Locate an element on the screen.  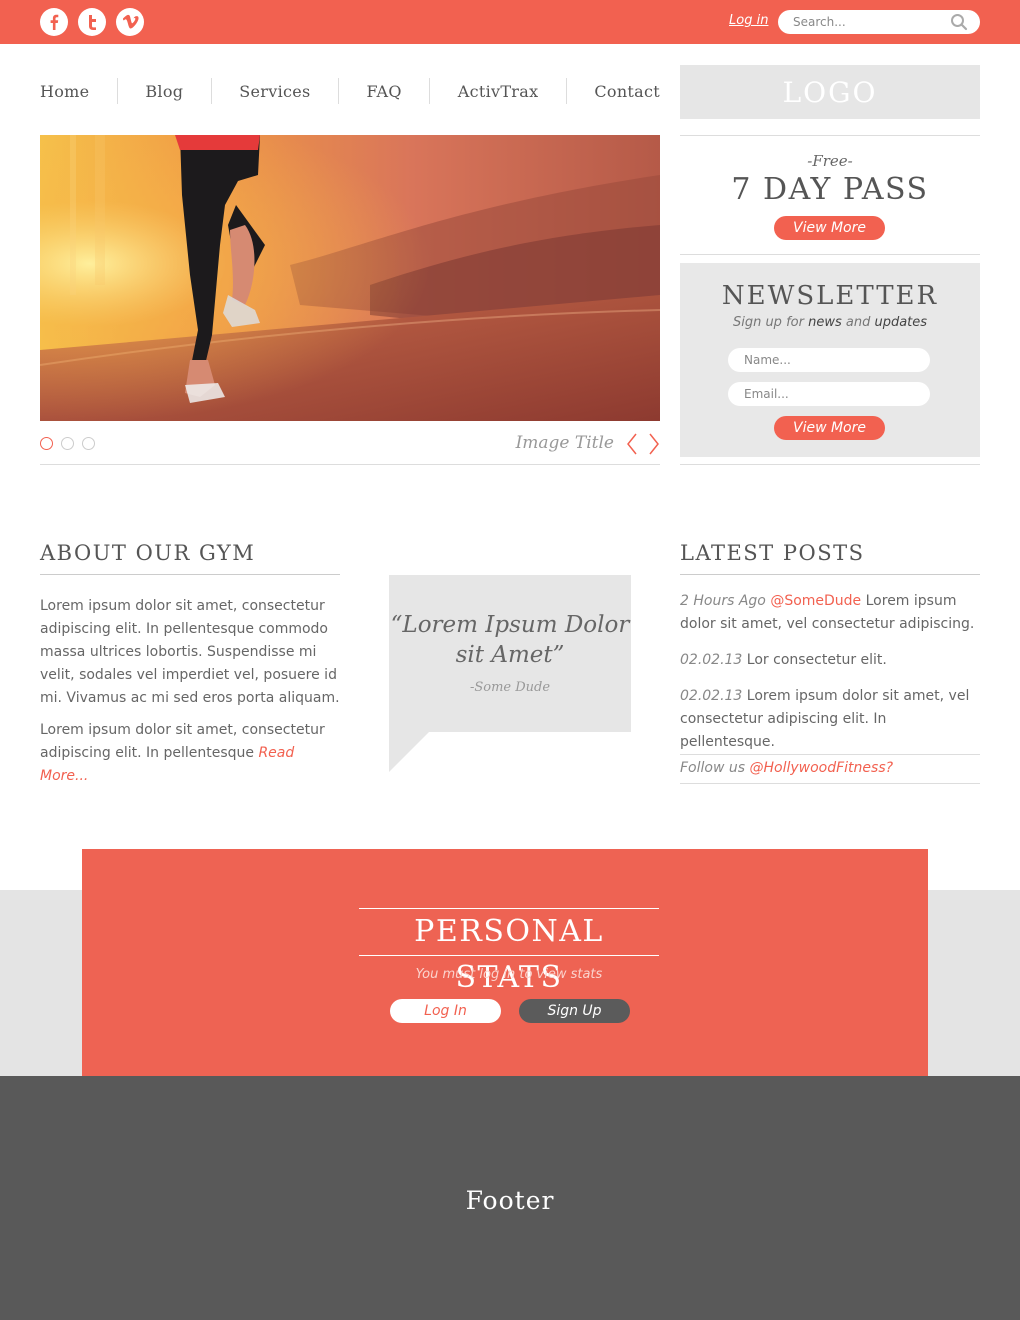
post-date: 2 Hours Ago is located at coordinates (723, 601).